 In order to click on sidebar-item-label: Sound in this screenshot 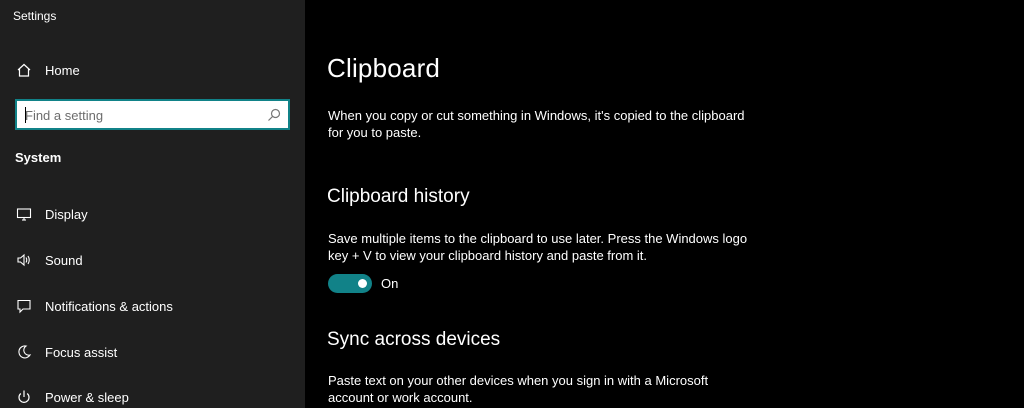, I will do `click(64, 260)`.